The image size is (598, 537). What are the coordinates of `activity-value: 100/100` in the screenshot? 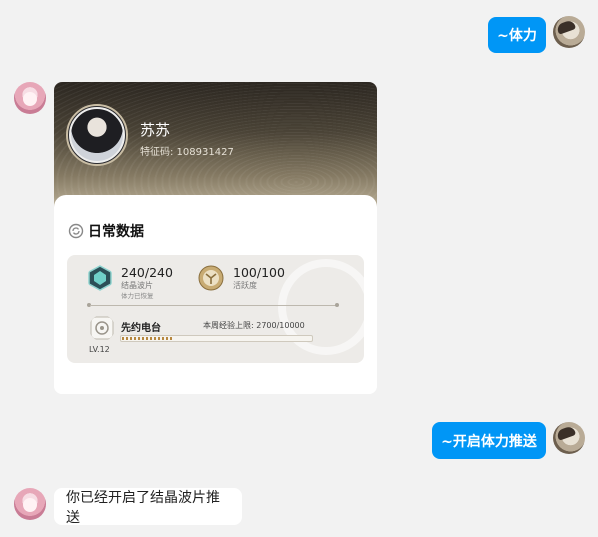 It's located at (259, 272).